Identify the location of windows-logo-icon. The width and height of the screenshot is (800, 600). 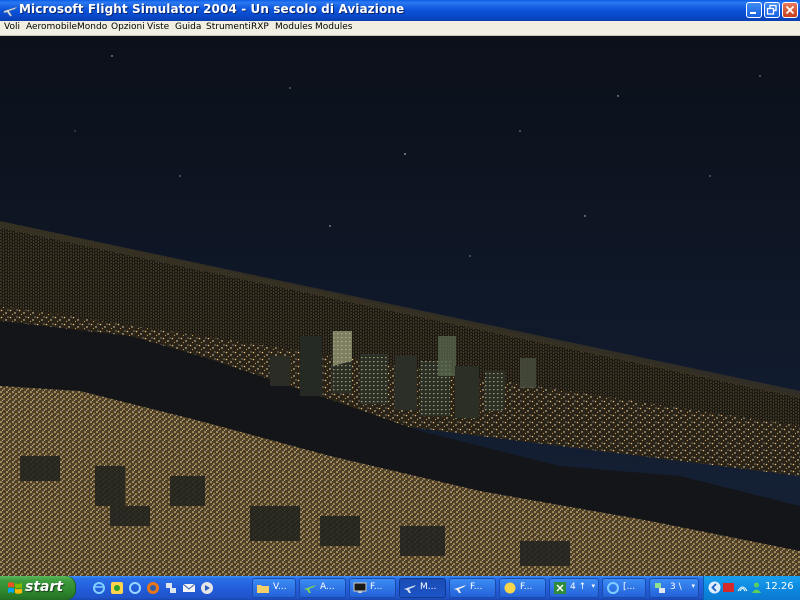
(15, 588).